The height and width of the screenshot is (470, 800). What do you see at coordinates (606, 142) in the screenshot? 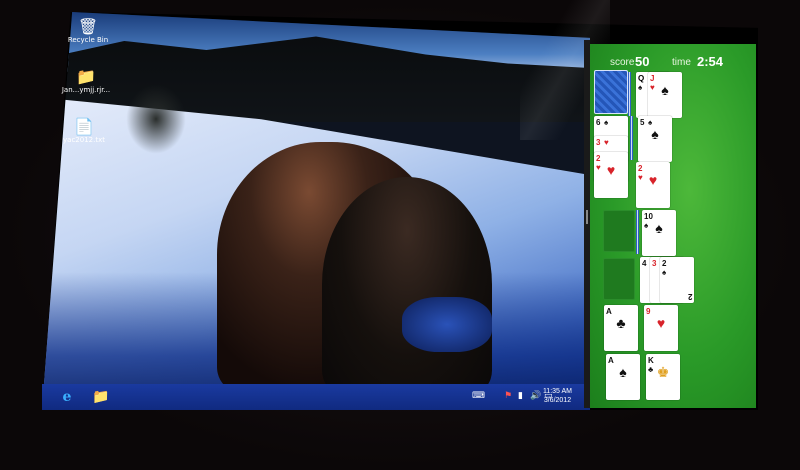
I see `card-suit: ♥` at bounding box center [606, 142].